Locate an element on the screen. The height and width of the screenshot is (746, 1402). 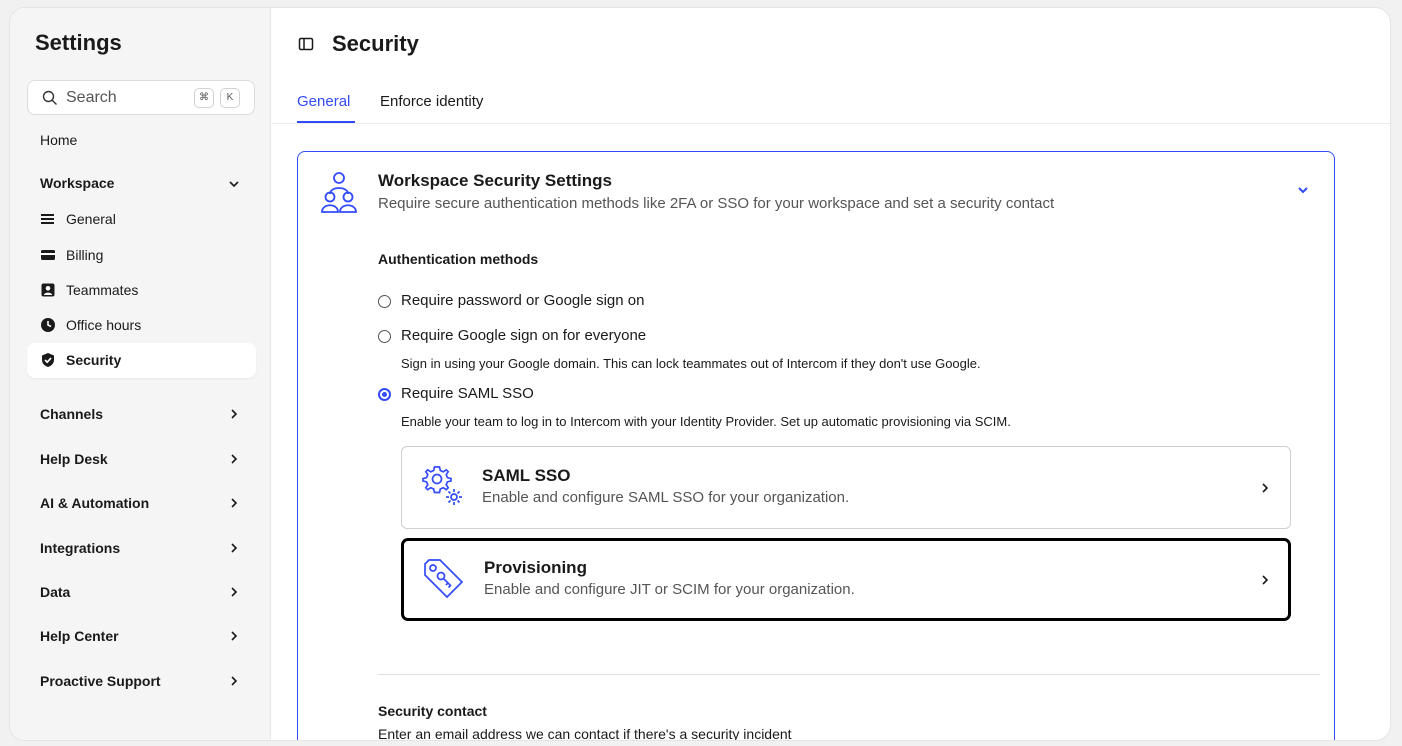
shortcut-cmd-key: ⌘ is located at coordinates (204, 98).